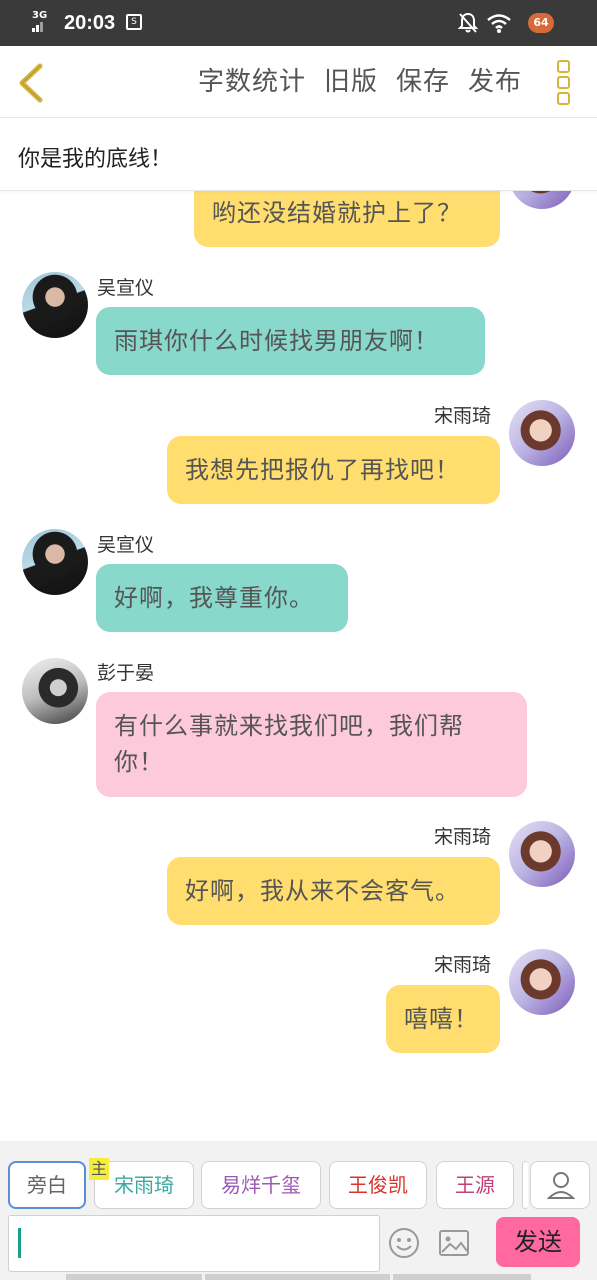 This screenshot has width=597, height=1280. Describe the element at coordinates (525, 1185) in the screenshot. I see `role-item-partial` at that location.